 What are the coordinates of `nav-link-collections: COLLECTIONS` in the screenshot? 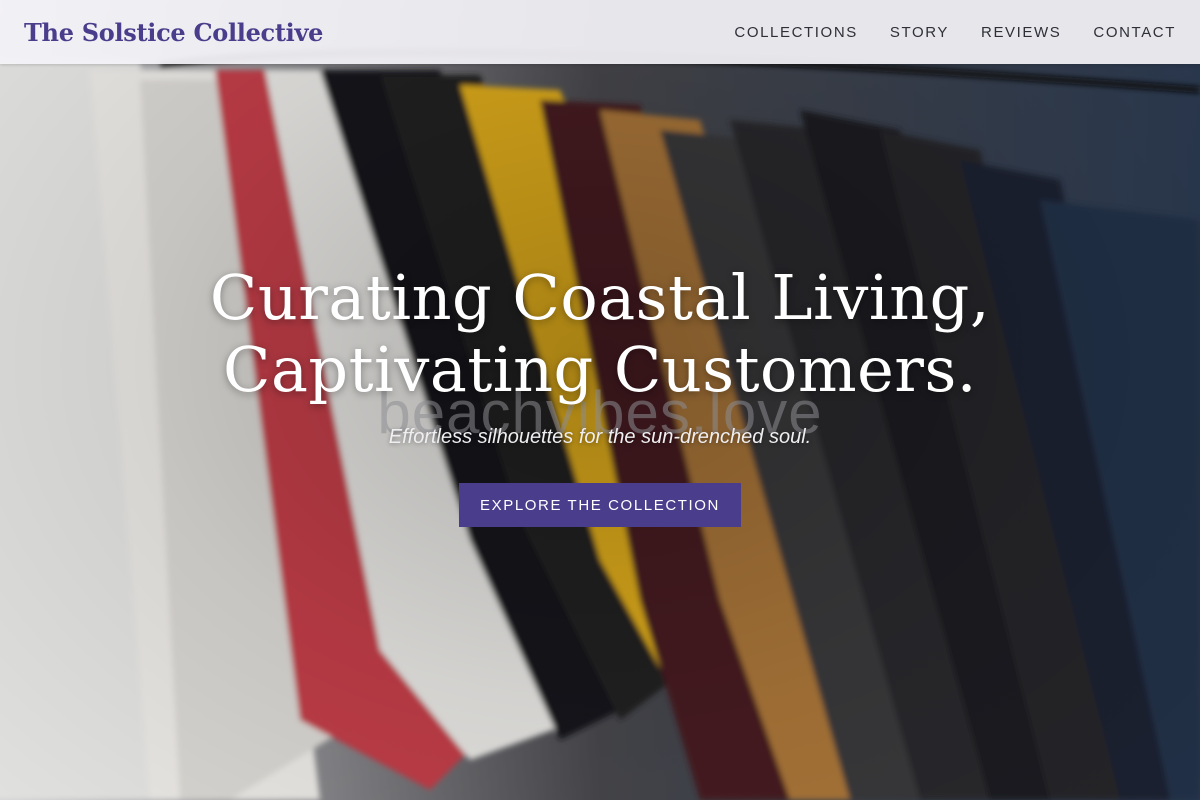 It's located at (795, 32).